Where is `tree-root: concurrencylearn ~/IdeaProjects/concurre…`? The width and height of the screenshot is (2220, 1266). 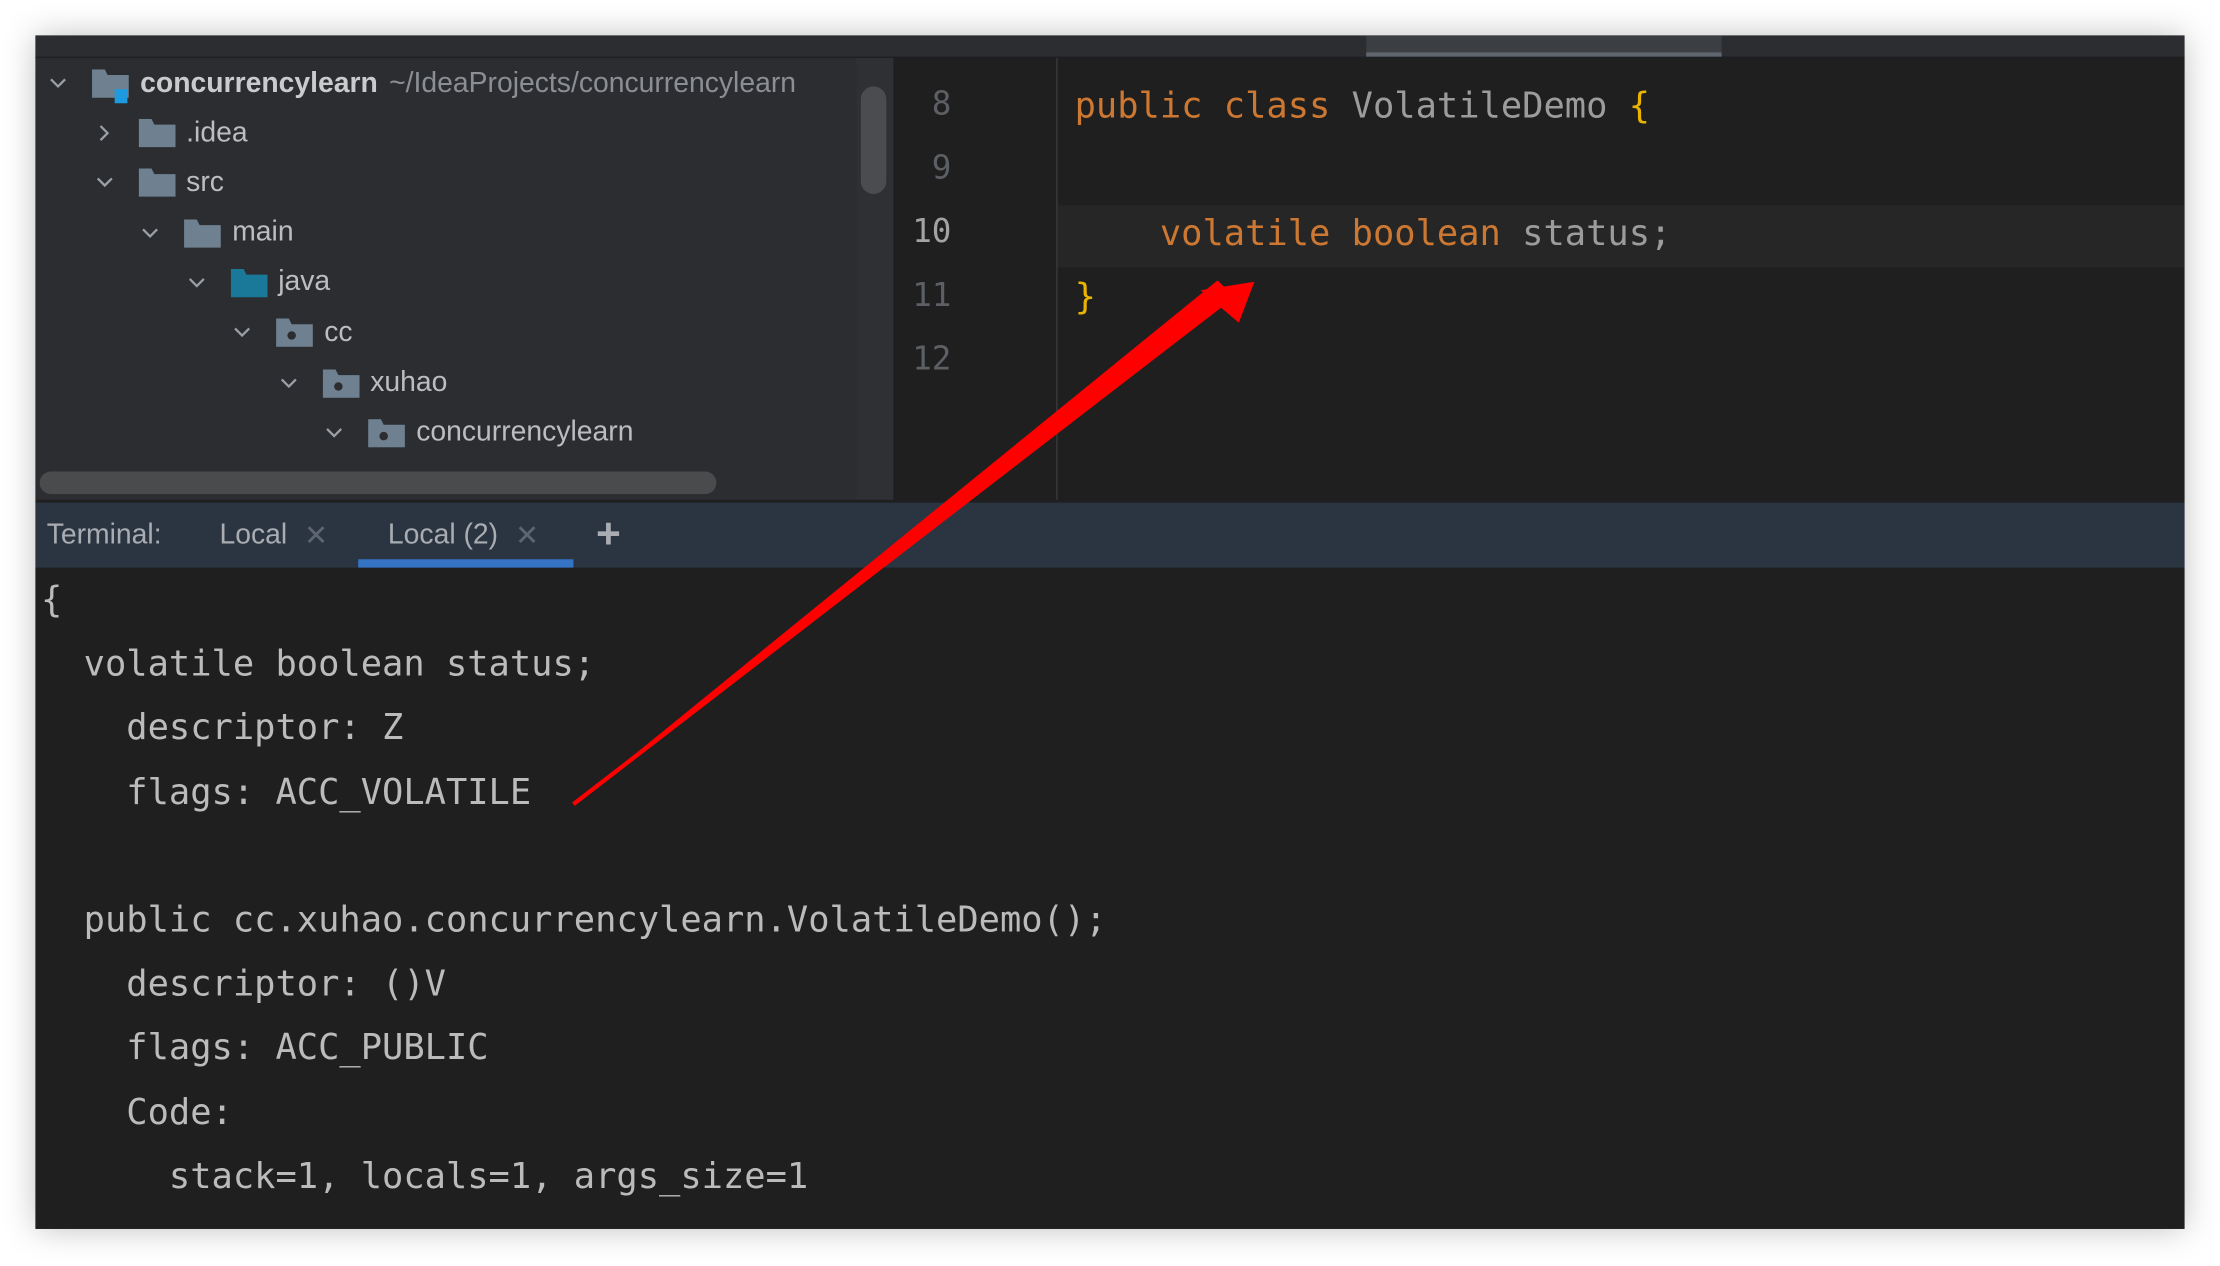
tree-root: concurrencylearn ~/IdeaProjects/concurre… is located at coordinates (421, 83).